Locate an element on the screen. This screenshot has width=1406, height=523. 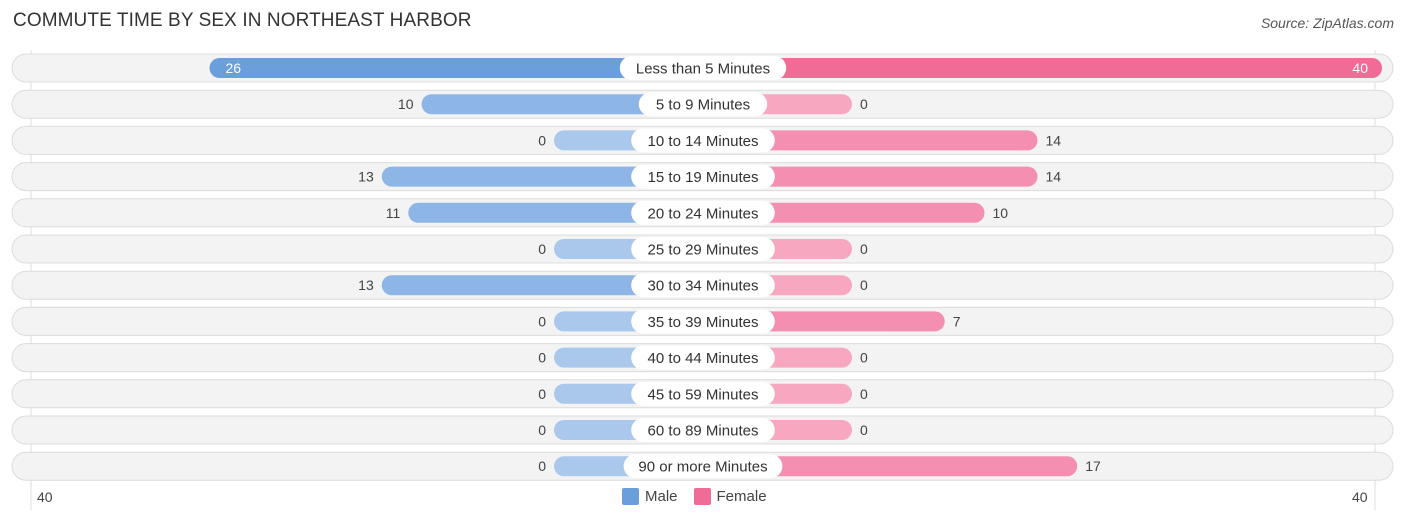
category-label: 40 to 44 Minutes is located at coordinates (703, 358).